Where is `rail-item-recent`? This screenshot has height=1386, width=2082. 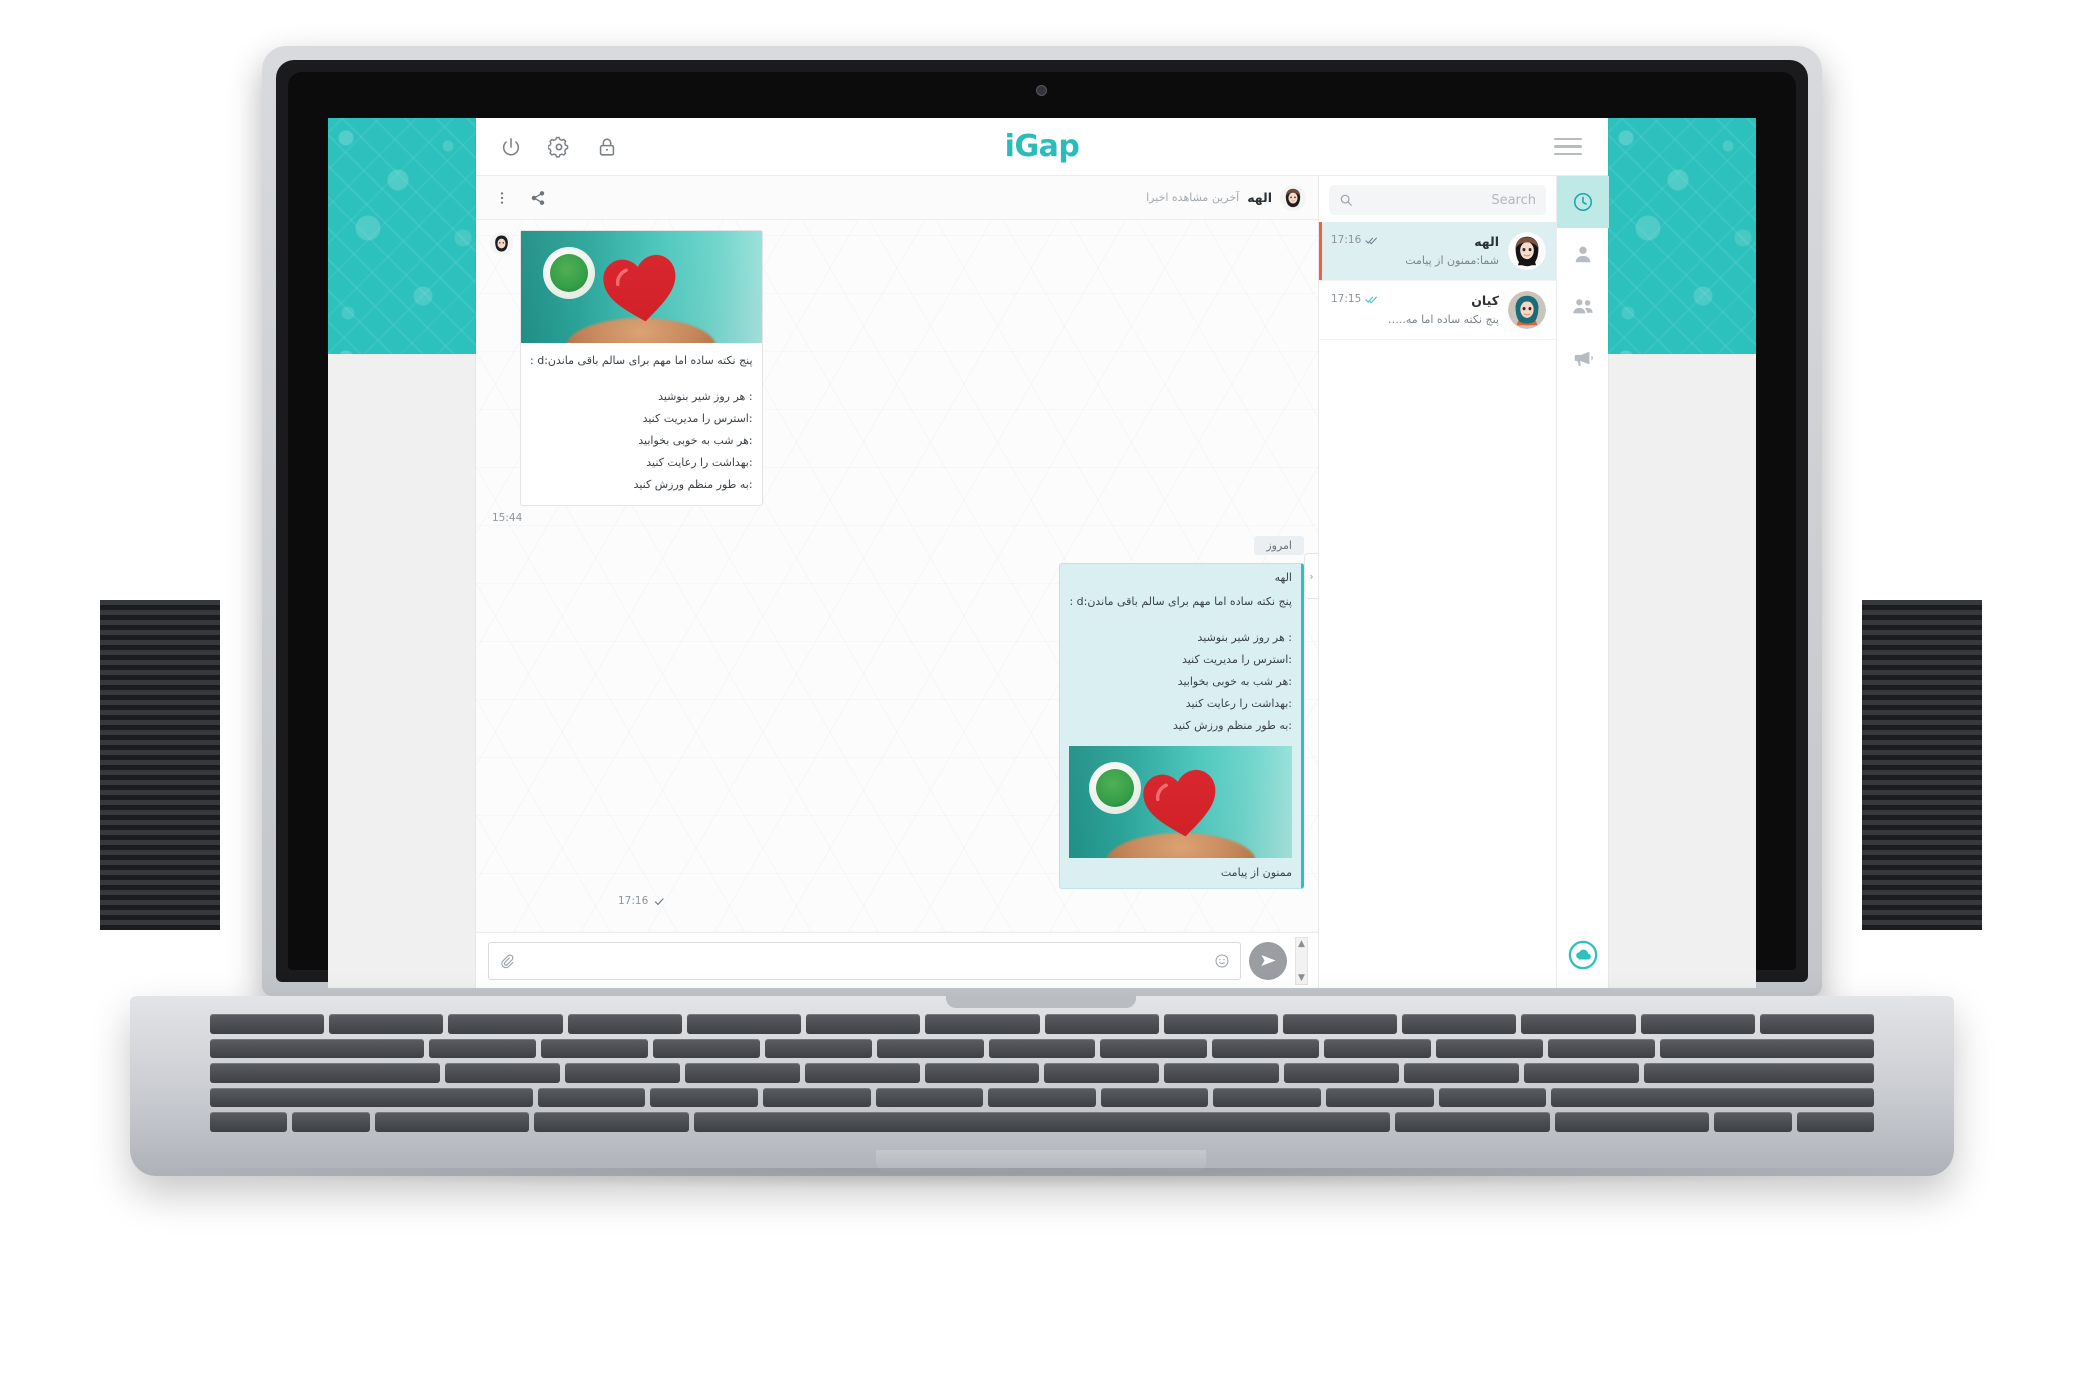
rail-item-recent is located at coordinates (1582, 202).